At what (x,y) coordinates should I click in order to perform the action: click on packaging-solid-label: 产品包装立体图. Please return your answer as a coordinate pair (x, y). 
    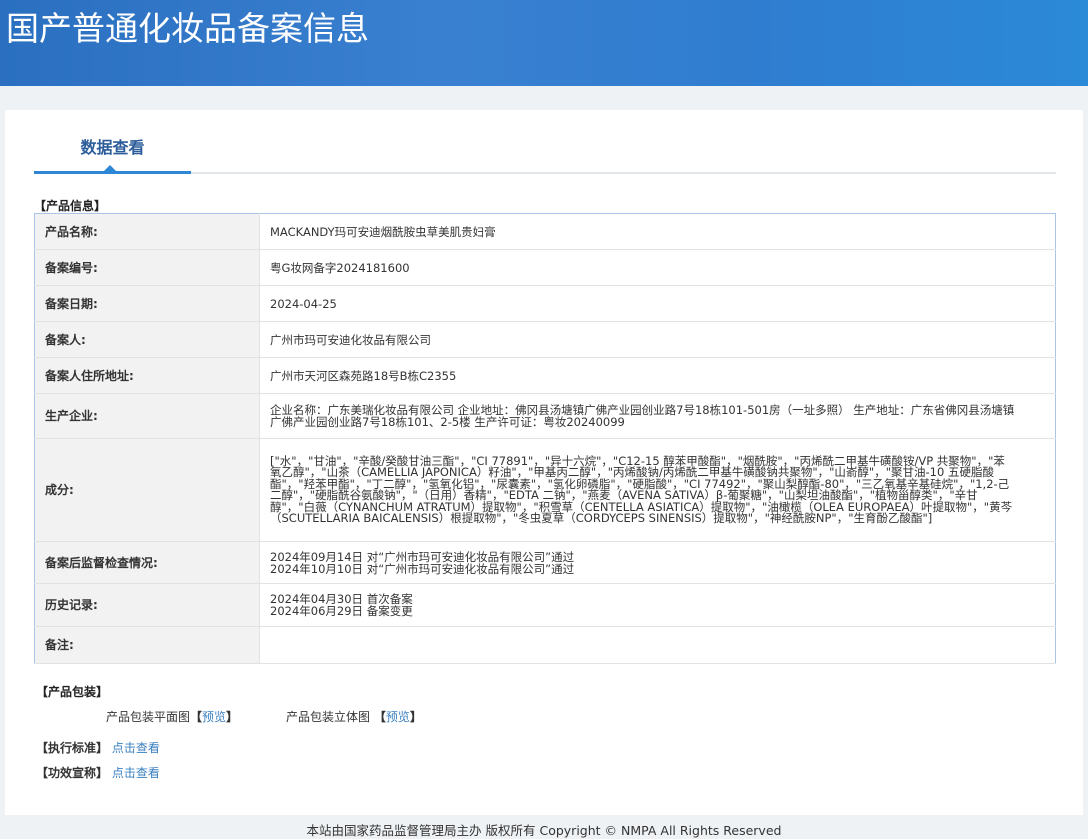
    Looking at the image, I should click on (328, 717).